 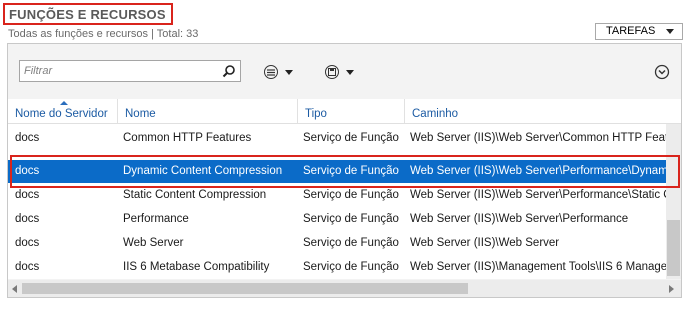 What do you see at coordinates (229, 71) in the screenshot?
I see `search-icon` at bounding box center [229, 71].